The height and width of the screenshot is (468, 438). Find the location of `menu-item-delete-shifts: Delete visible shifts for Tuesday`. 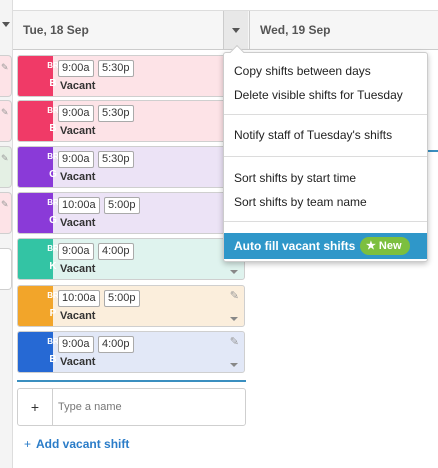

menu-item-delete-shifts: Delete visible shifts for Tuesday is located at coordinates (325, 95).